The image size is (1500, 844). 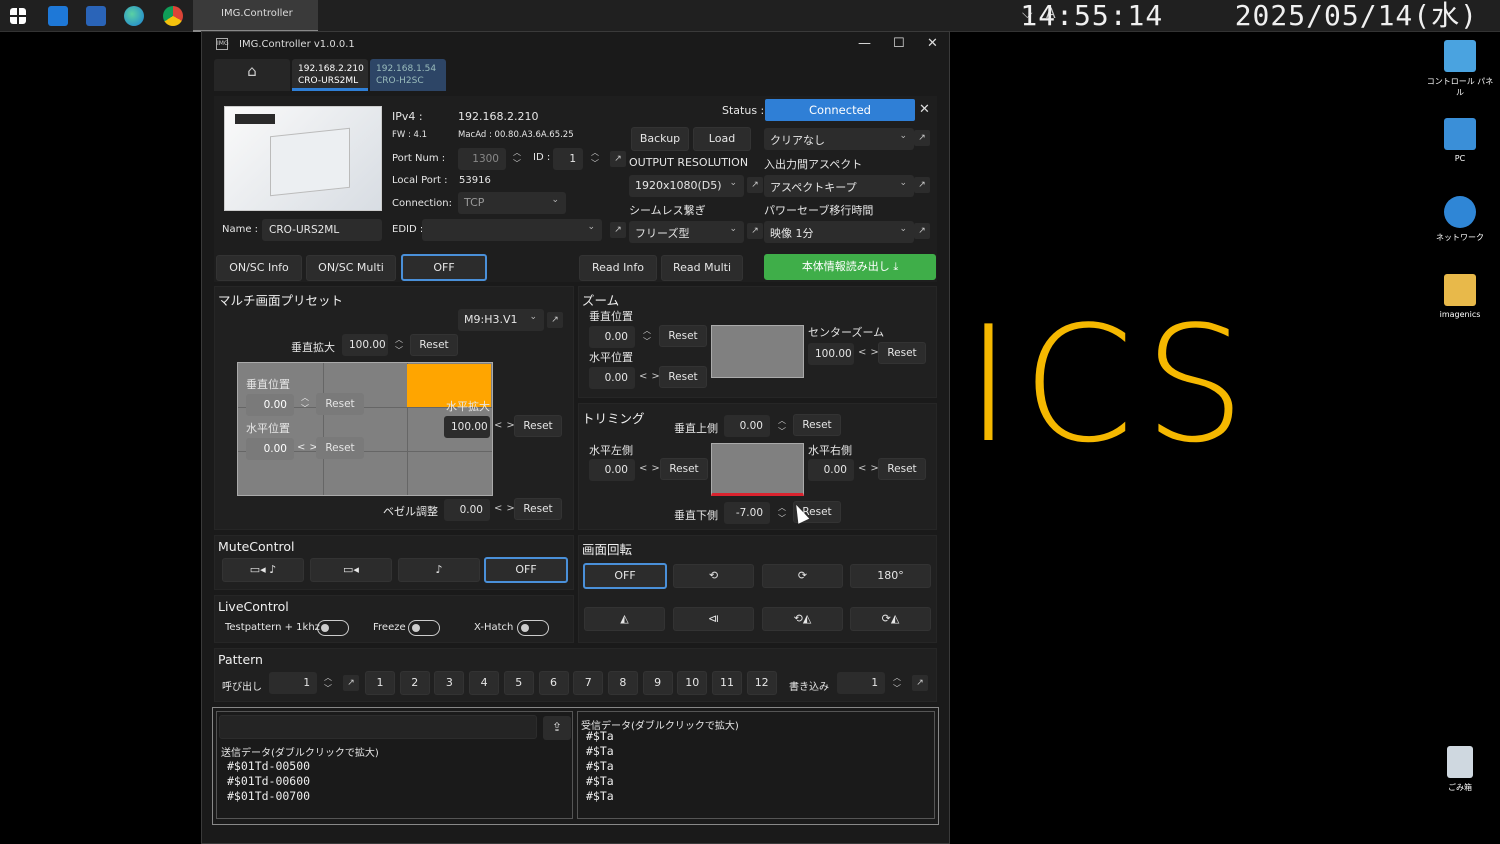 I want to click on mute-off-button: OFF, so click(x=526, y=570).